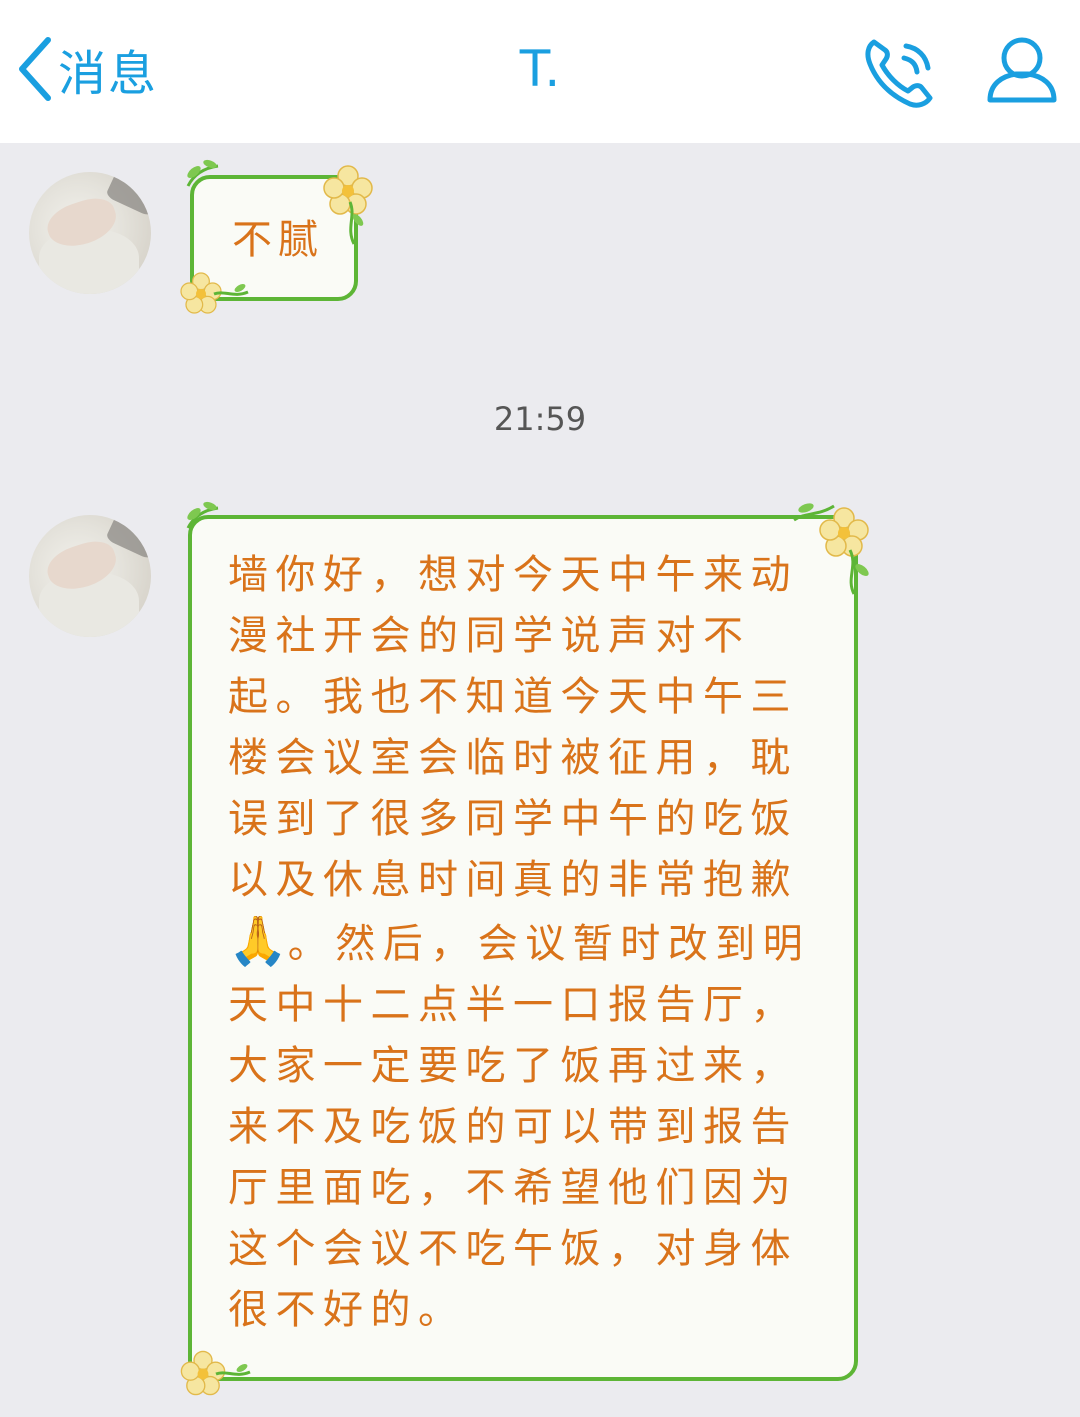 This screenshot has width=1080, height=1417. I want to click on message-text: 不腻, so click(278, 240).